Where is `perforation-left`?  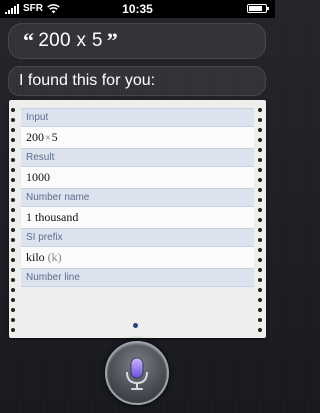 perforation-left is located at coordinates (14, 223).